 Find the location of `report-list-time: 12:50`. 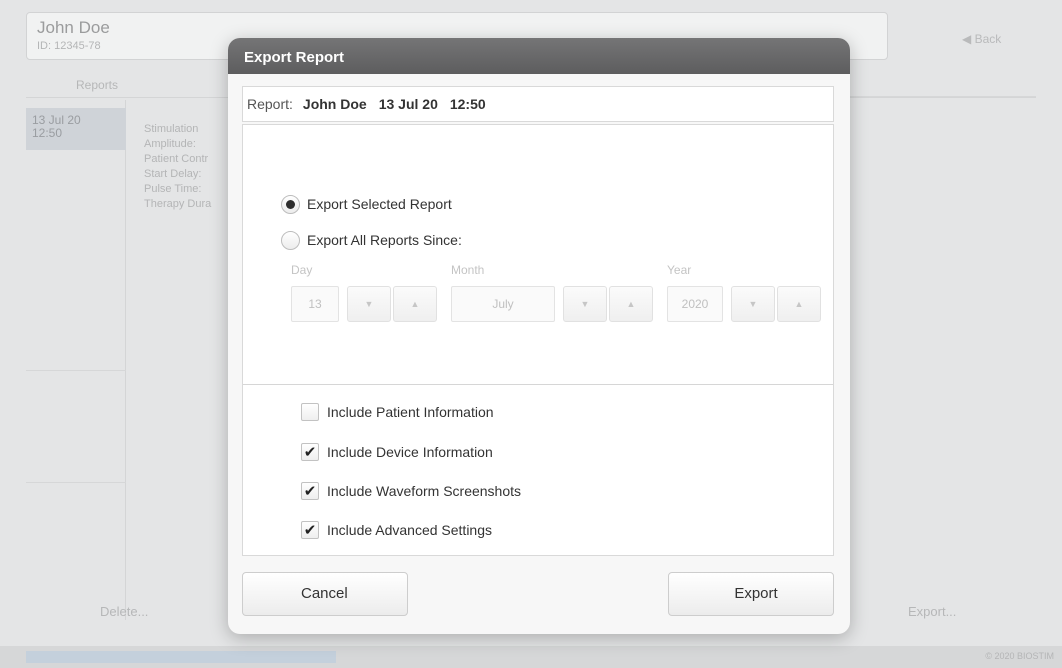

report-list-time: 12:50 is located at coordinates (47, 133).